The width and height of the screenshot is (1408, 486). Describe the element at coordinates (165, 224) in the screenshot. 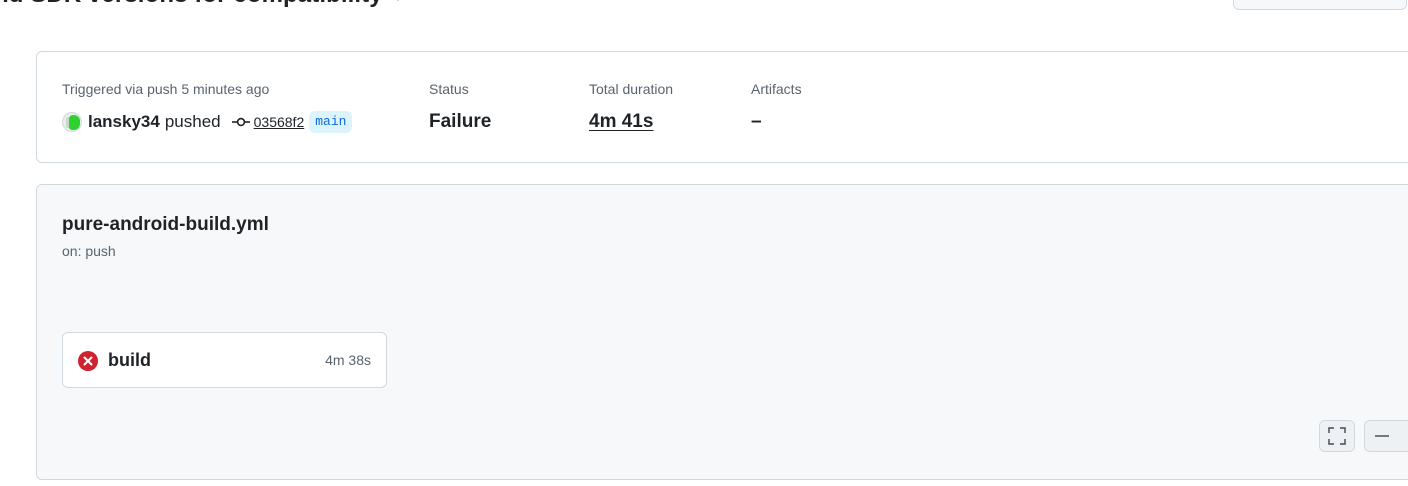

I see `workflow-file-name: pure-android-build.yml` at that location.